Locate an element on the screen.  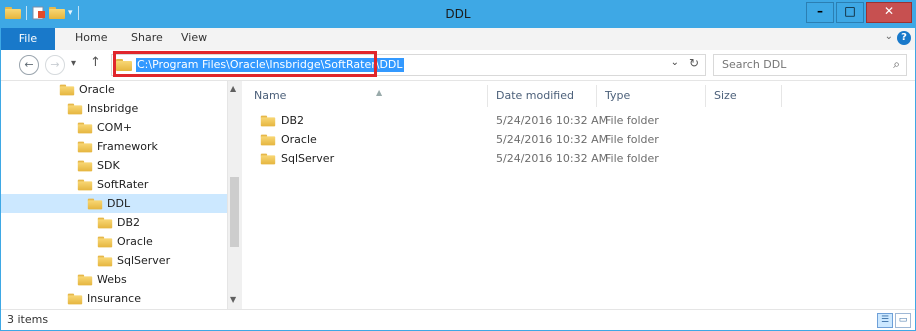
file-name-cell: Oracle is located at coordinates (288, 139).